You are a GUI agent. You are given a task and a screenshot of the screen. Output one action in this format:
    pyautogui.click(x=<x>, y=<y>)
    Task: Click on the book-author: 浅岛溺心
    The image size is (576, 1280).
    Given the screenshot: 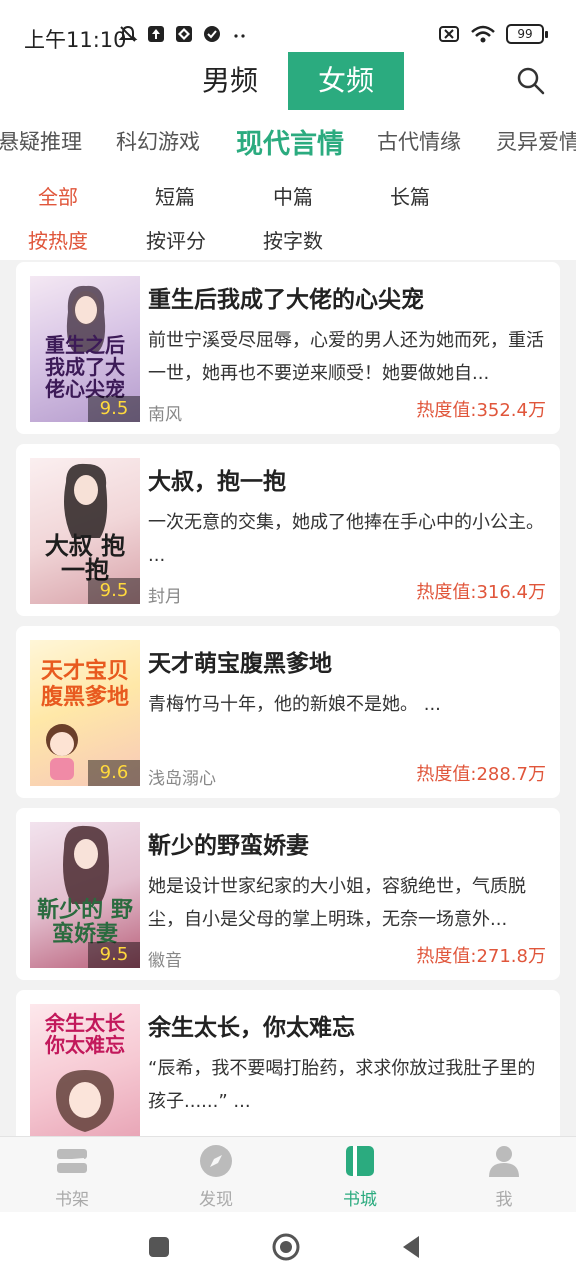 What is the action you would take?
    pyautogui.click(x=182, y=779)
    